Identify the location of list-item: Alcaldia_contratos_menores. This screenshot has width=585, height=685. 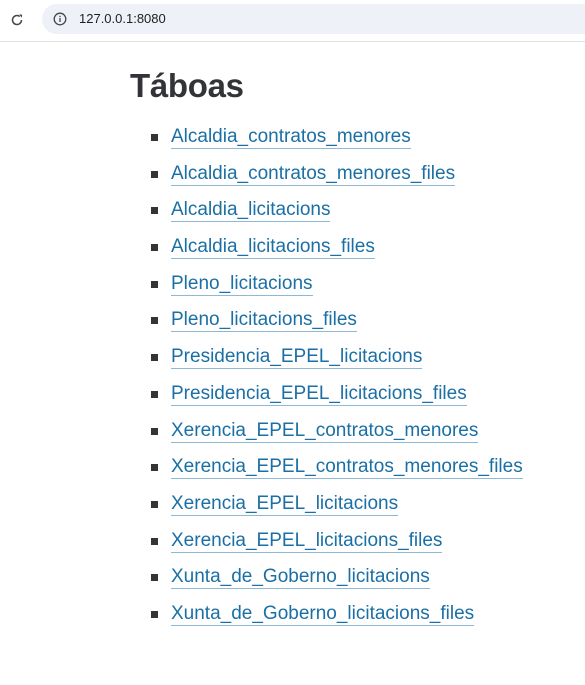
(326, 142).